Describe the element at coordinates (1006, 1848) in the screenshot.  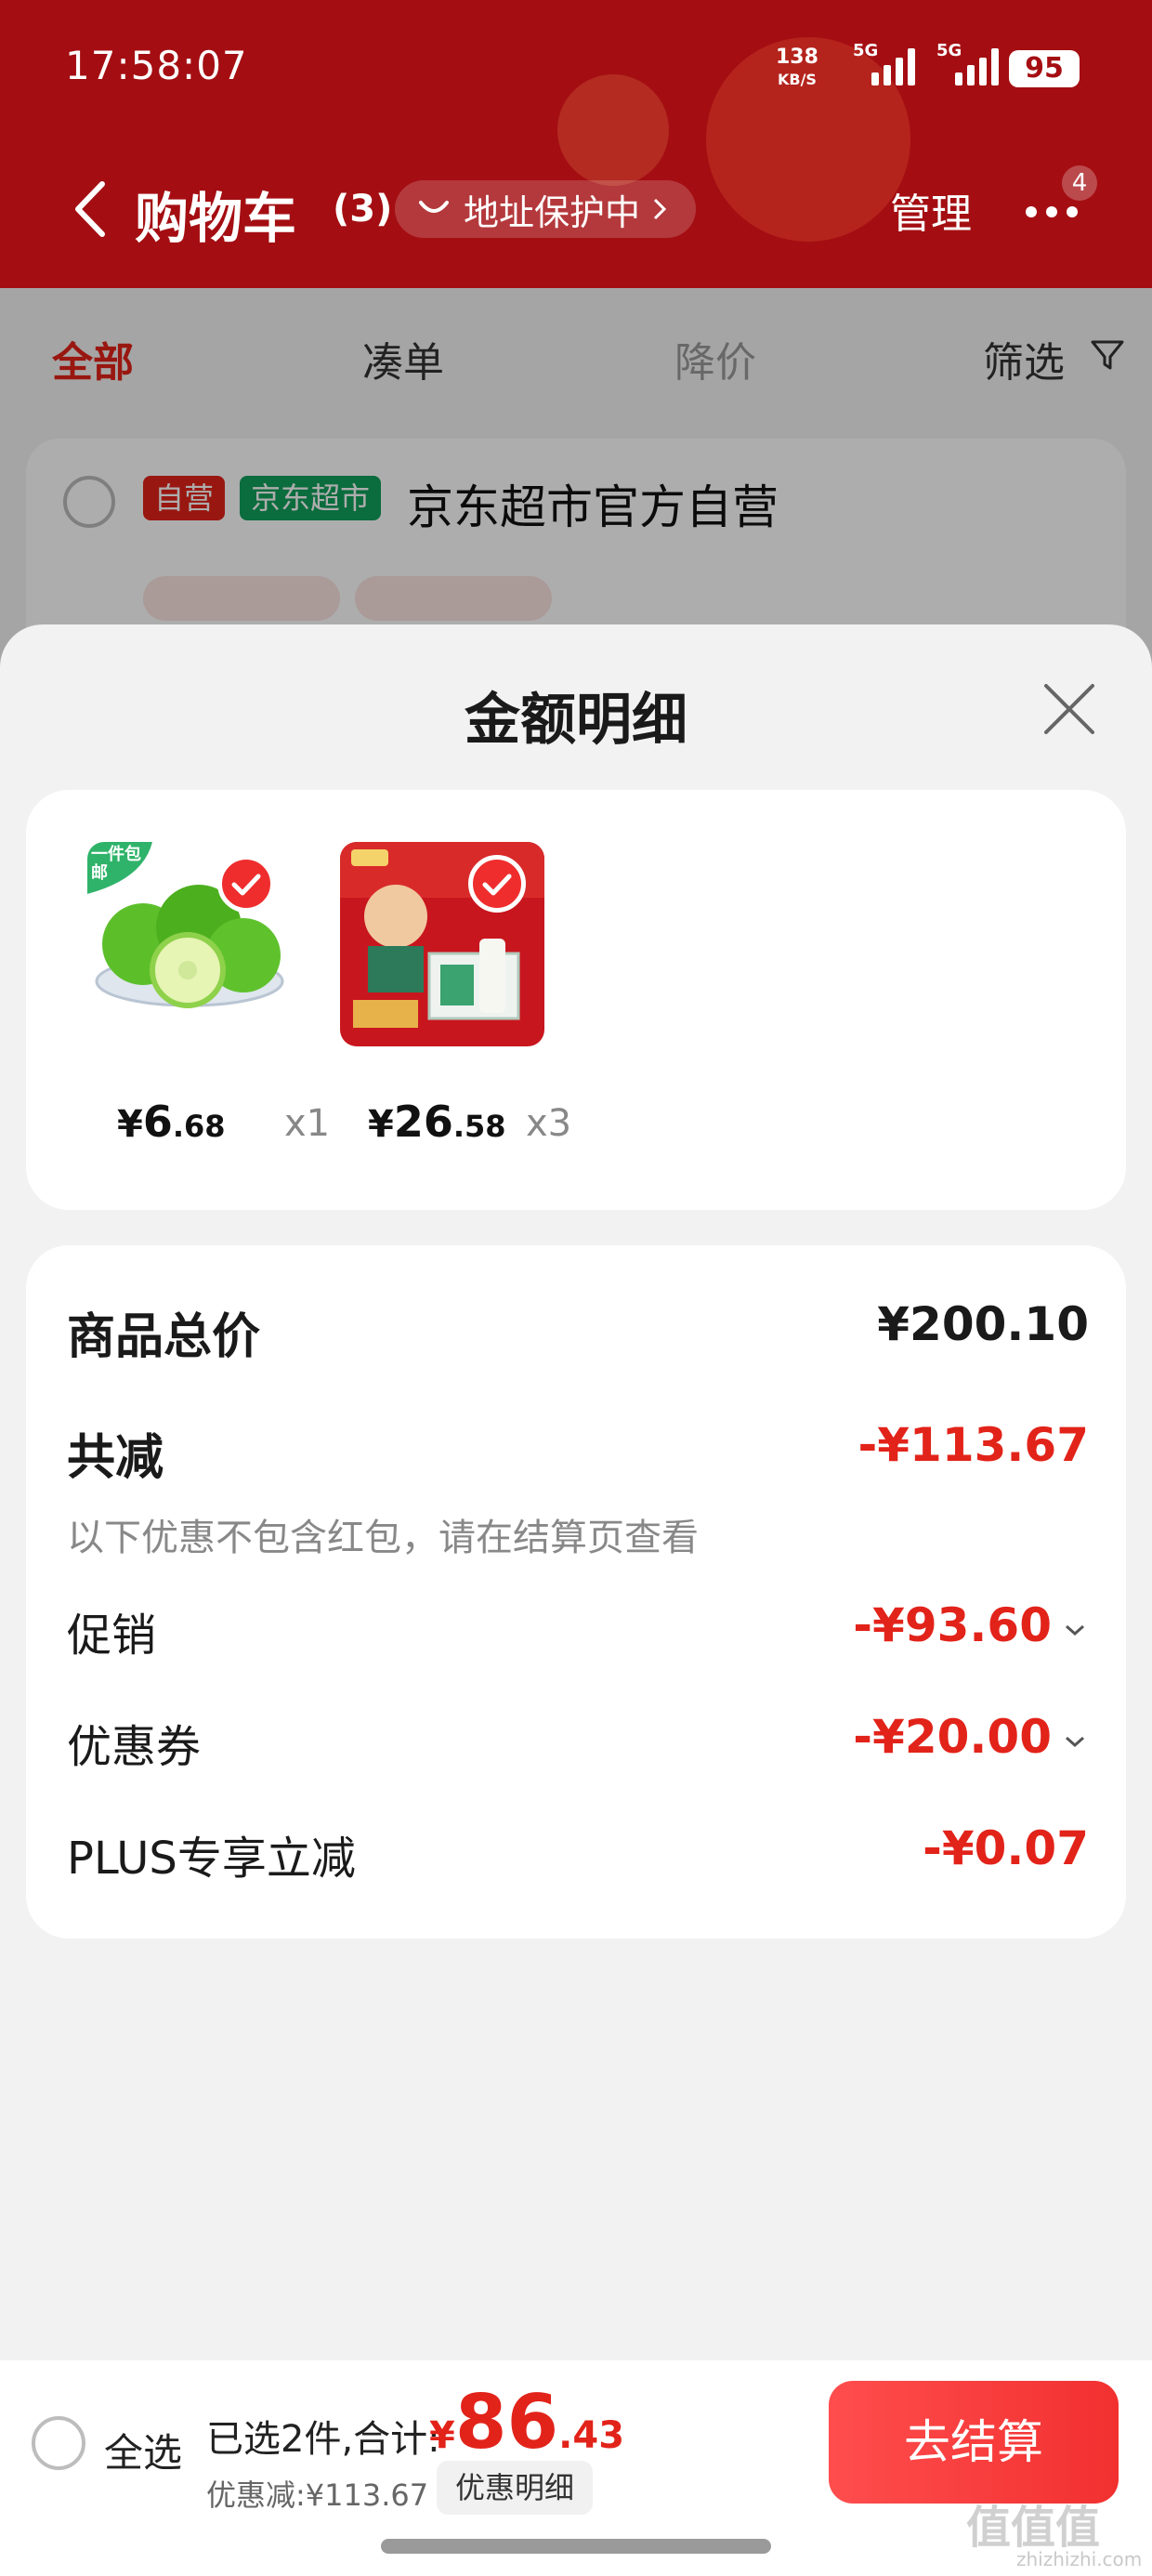
I see `plus-value: -¥0.07` at that location.